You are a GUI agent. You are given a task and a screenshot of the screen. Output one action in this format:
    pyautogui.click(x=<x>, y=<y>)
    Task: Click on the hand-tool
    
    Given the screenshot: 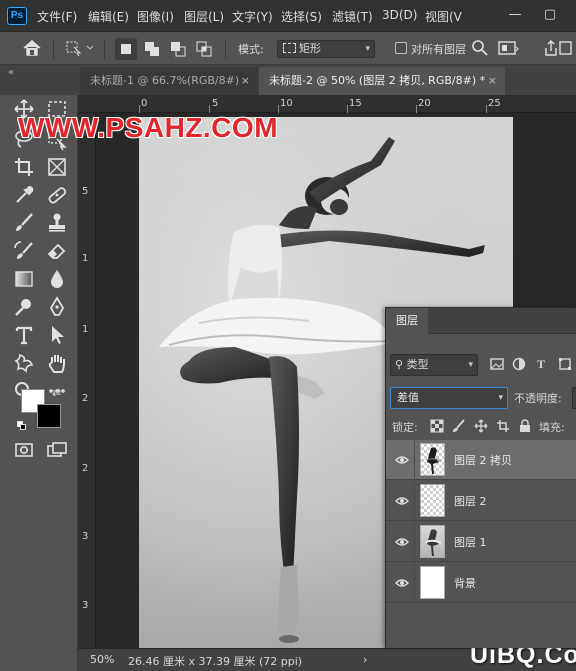 What is the action you would take?
    pyautogui.click(x=57, y=363)
    